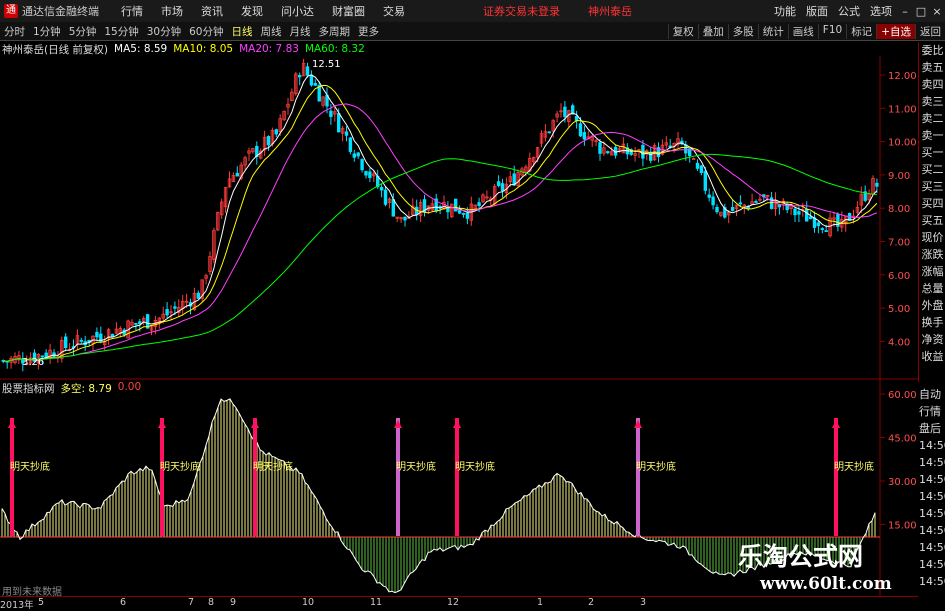 Image resolution: width=945 pixels, height=611 pixels. What do you see at coordinates (931, 411) in the screenshot?
I see `side2-item: 行情` at bounding box center [931, 411].